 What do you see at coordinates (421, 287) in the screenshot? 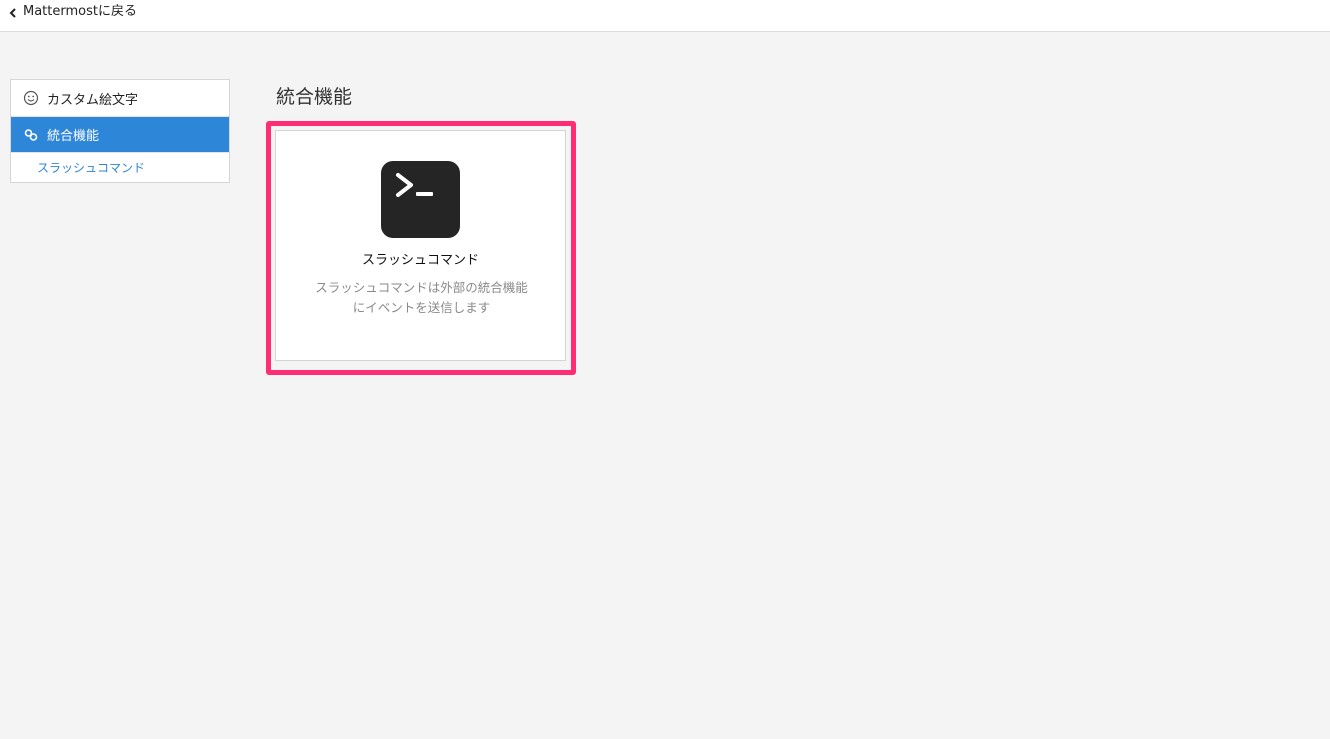
I see `card-description-line: スラッシュコマンドは外部の統合機能` at bounding box center [421, 287].